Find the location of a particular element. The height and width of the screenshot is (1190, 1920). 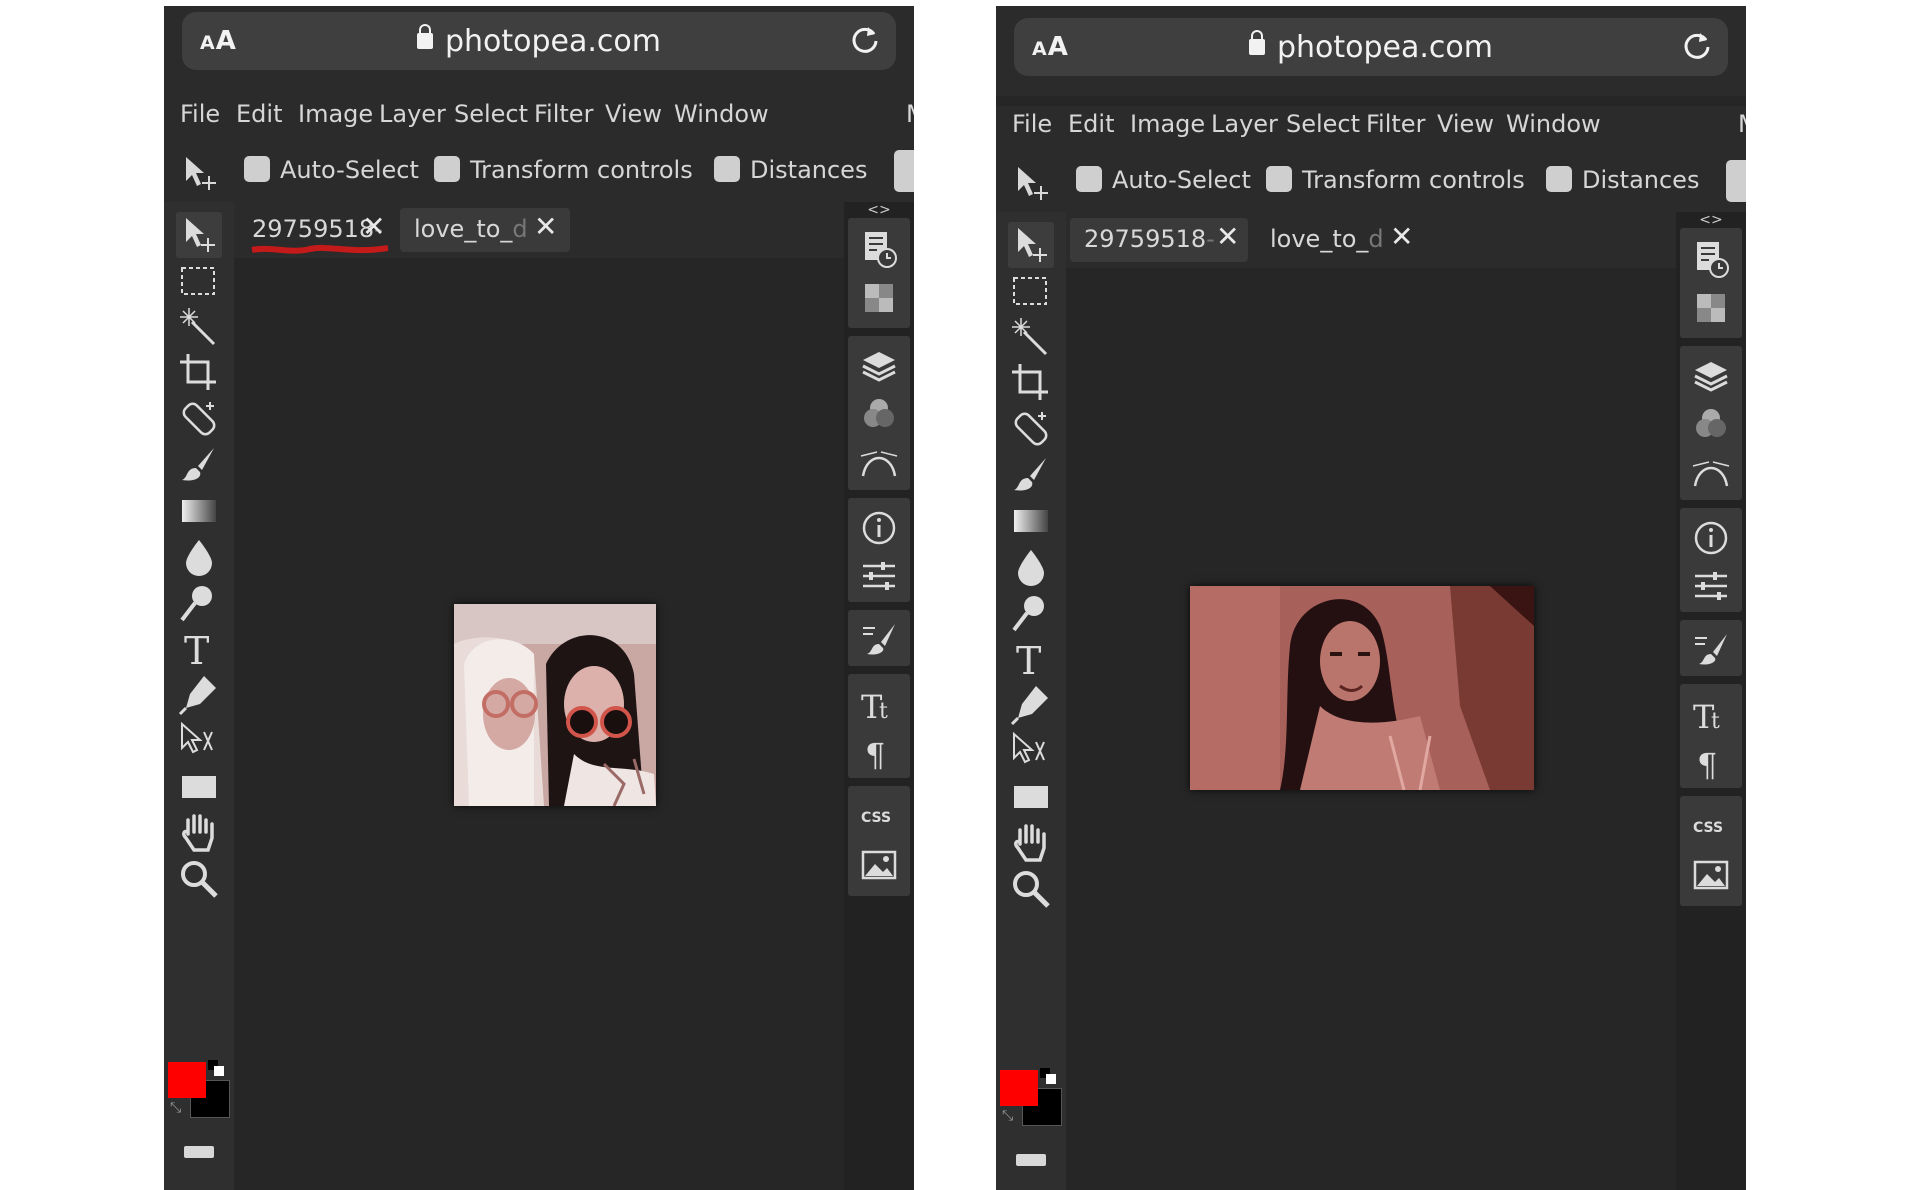

default-colors-icon is located at coordinates (1048, 1076).